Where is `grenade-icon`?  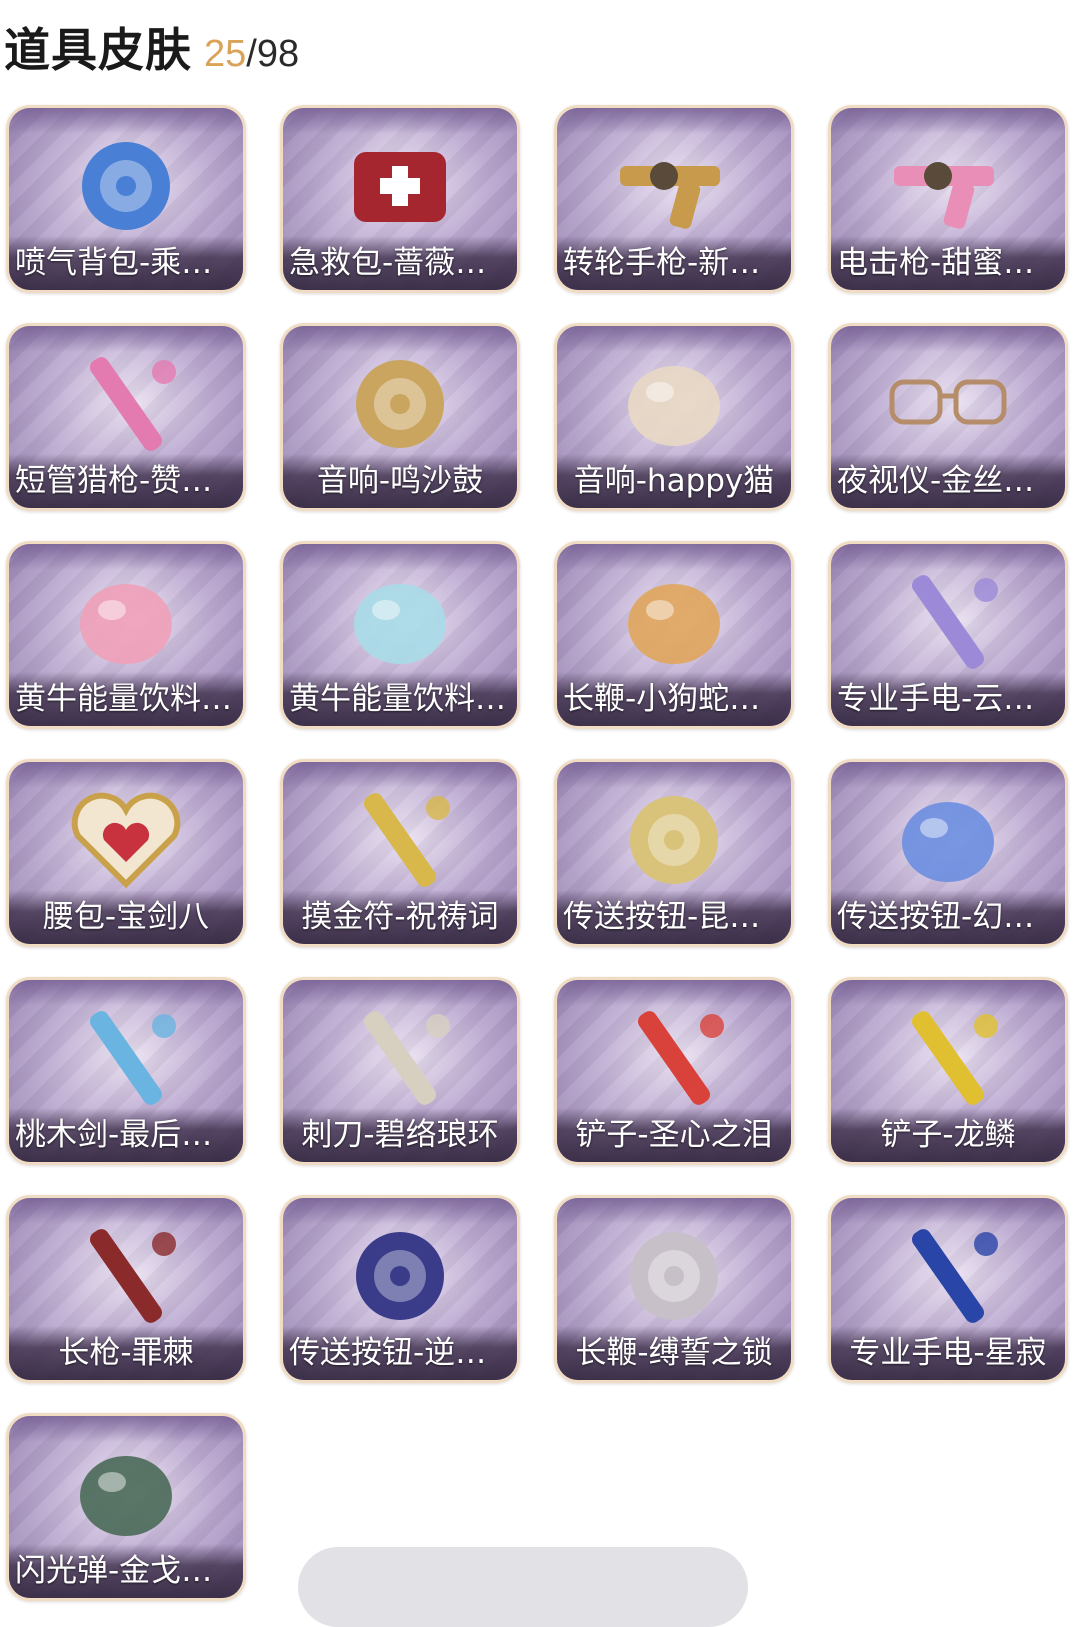
grenade-icon is located at coordinates (126, 1494).